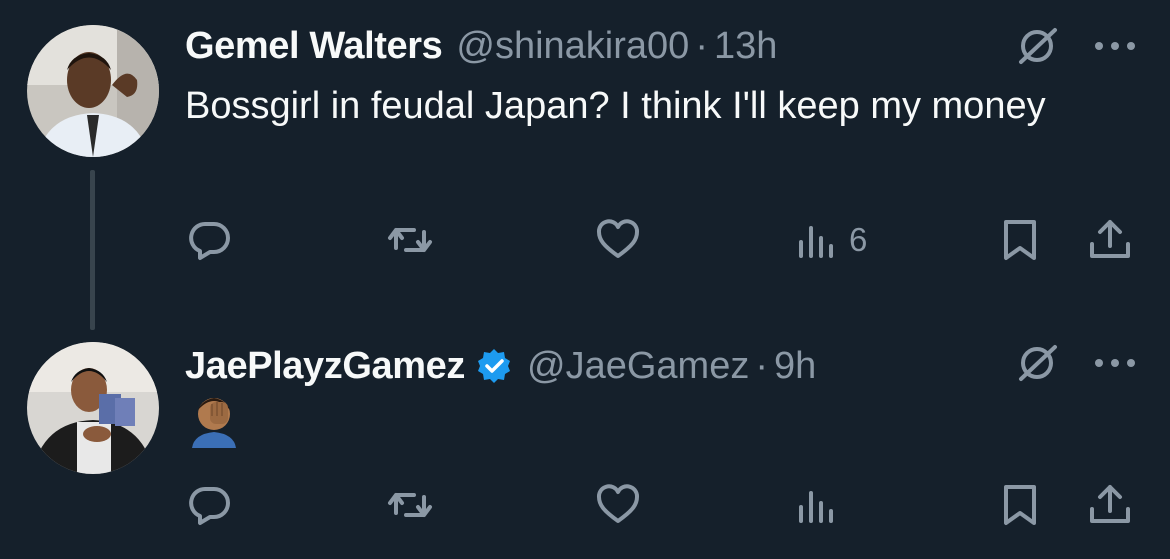 The height and width of the screenshot is (559, 1170). I want to click on action-bar, so click(585, 505).